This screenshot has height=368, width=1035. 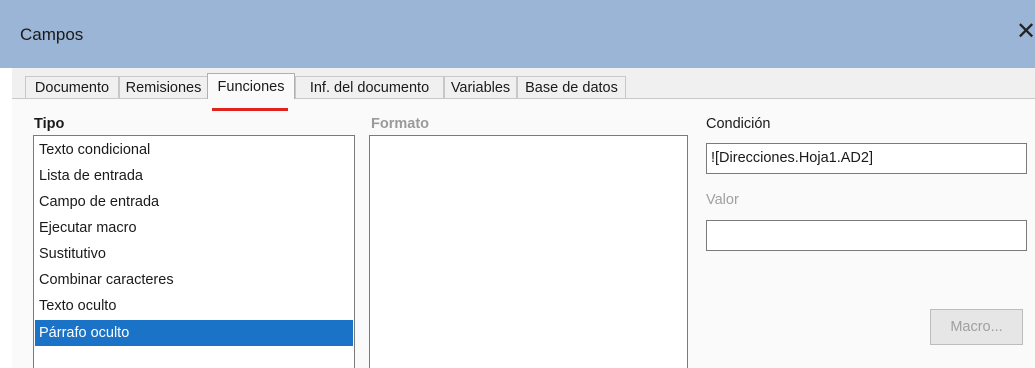 What do you see at coordinates (1025, 32) in the screenshot?
I see `close-icon: ✕` at bounding box center [1025, 32].